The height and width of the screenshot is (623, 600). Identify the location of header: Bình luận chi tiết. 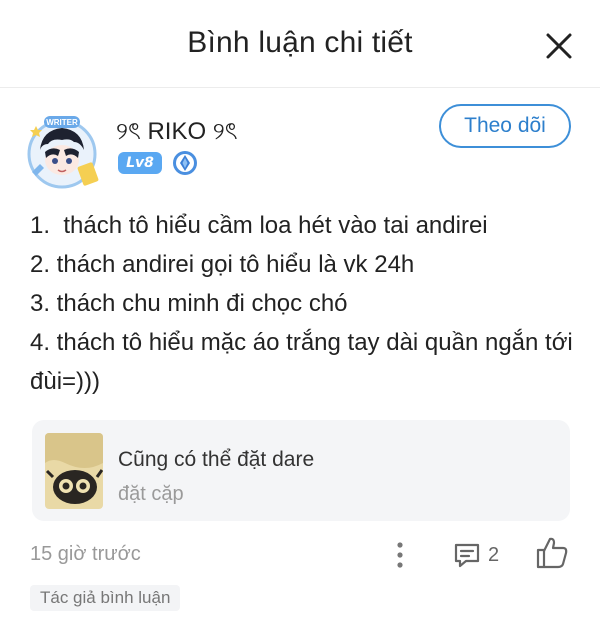
(300, 44).